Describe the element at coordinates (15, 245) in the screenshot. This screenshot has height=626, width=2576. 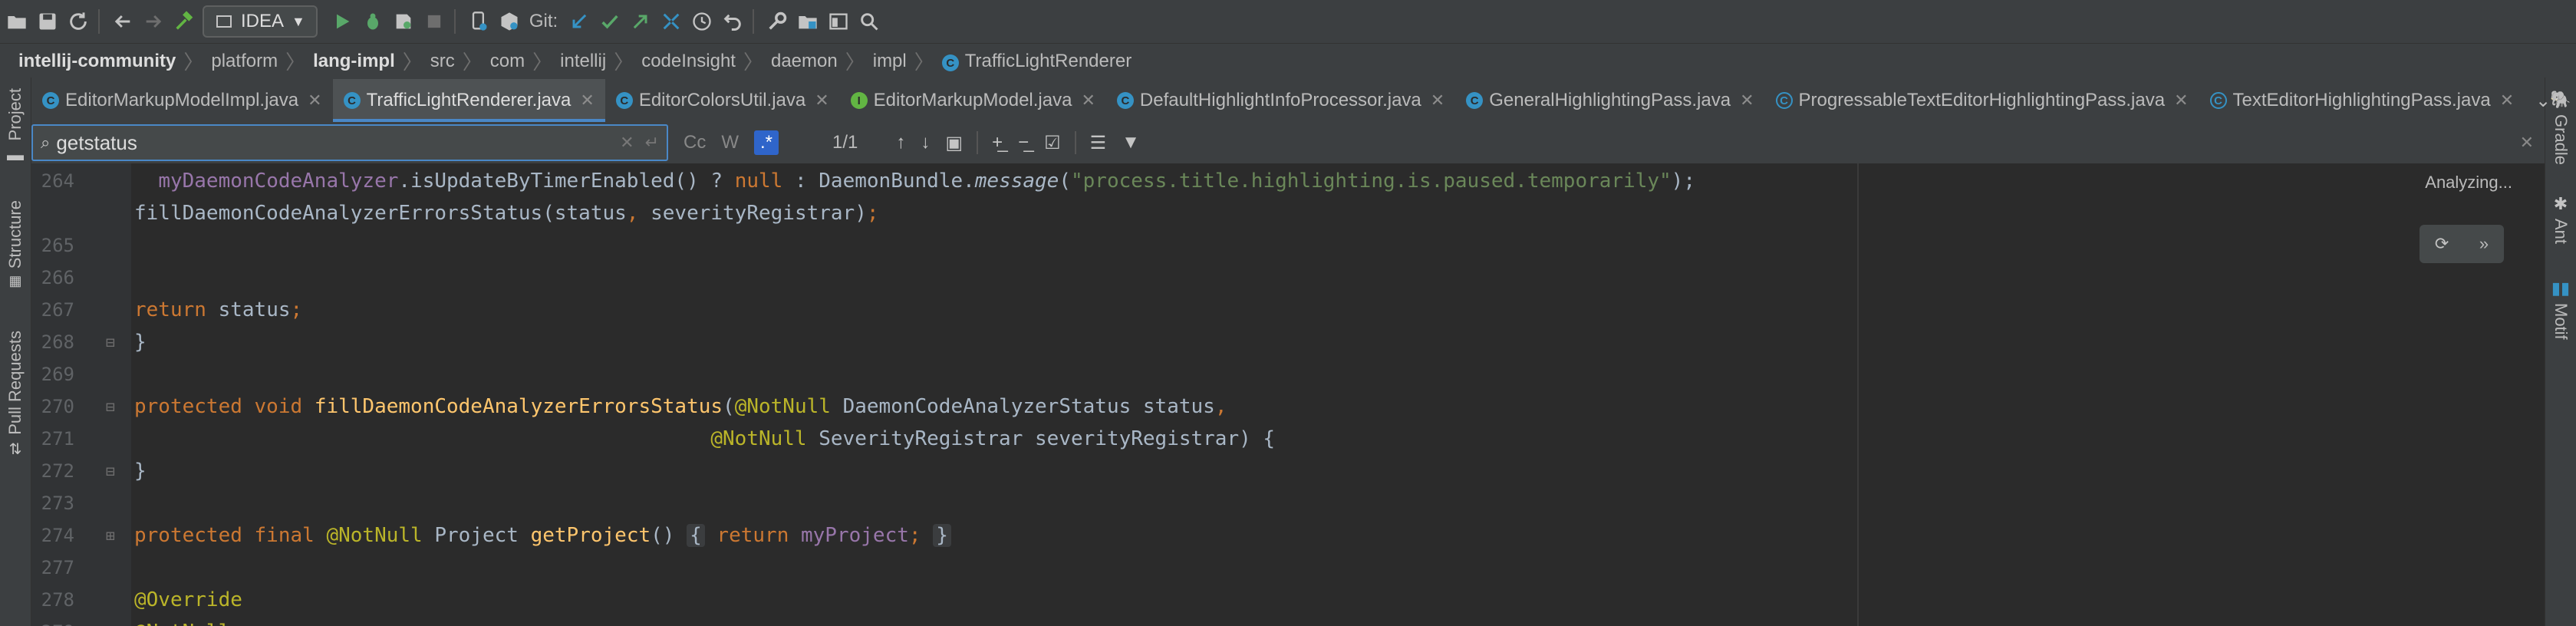
I see `tool-window-structure: Structure ▦` at that location.